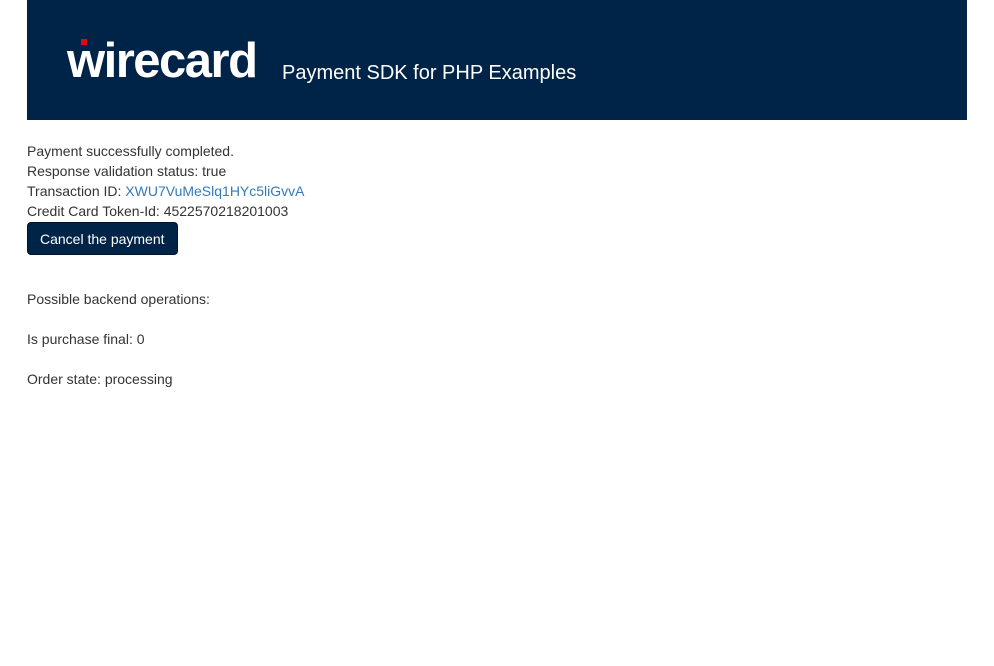  I want to click on backend-operations-label: Possible backend operations:, so click(118, 299).